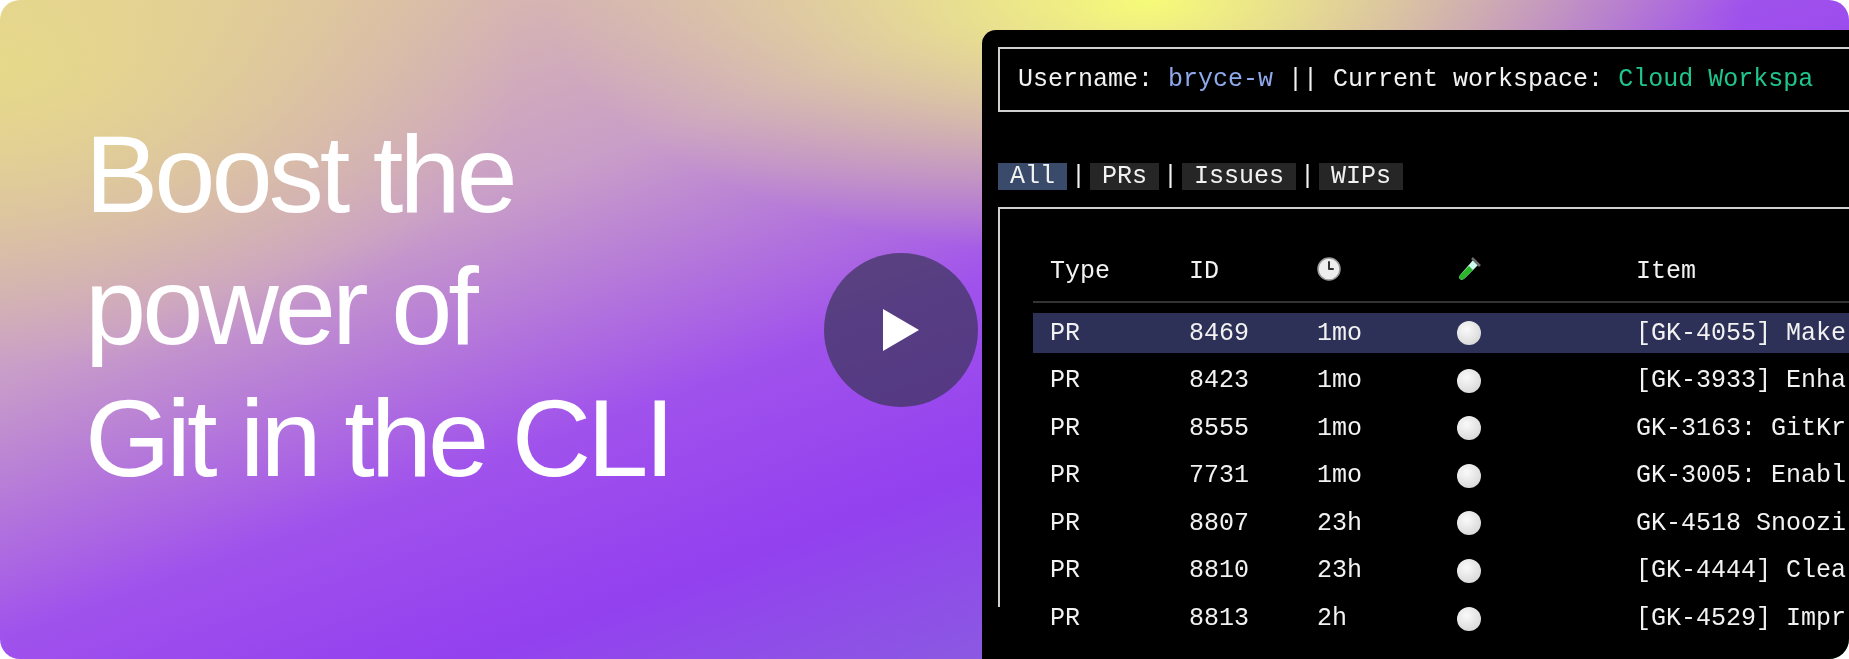  I want to click on workspace-name: Cloud Workspa, so click(1716, 79).